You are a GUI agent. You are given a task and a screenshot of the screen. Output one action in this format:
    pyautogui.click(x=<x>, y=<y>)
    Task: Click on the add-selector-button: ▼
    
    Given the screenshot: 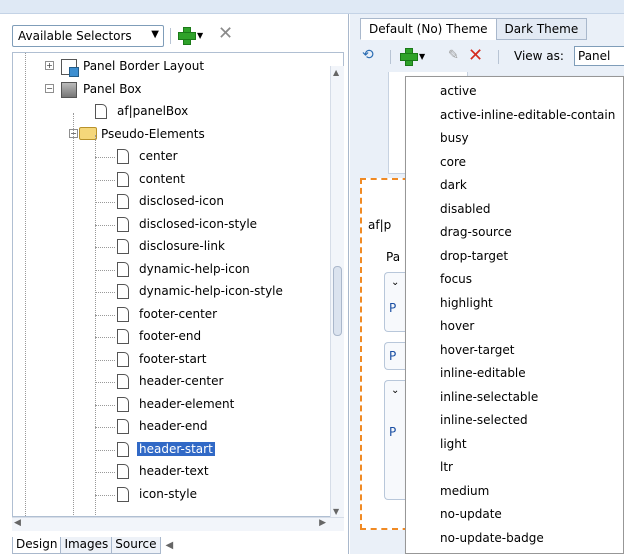 What is the action you would take?
    pyautogui.click(x=193, y=35)
    